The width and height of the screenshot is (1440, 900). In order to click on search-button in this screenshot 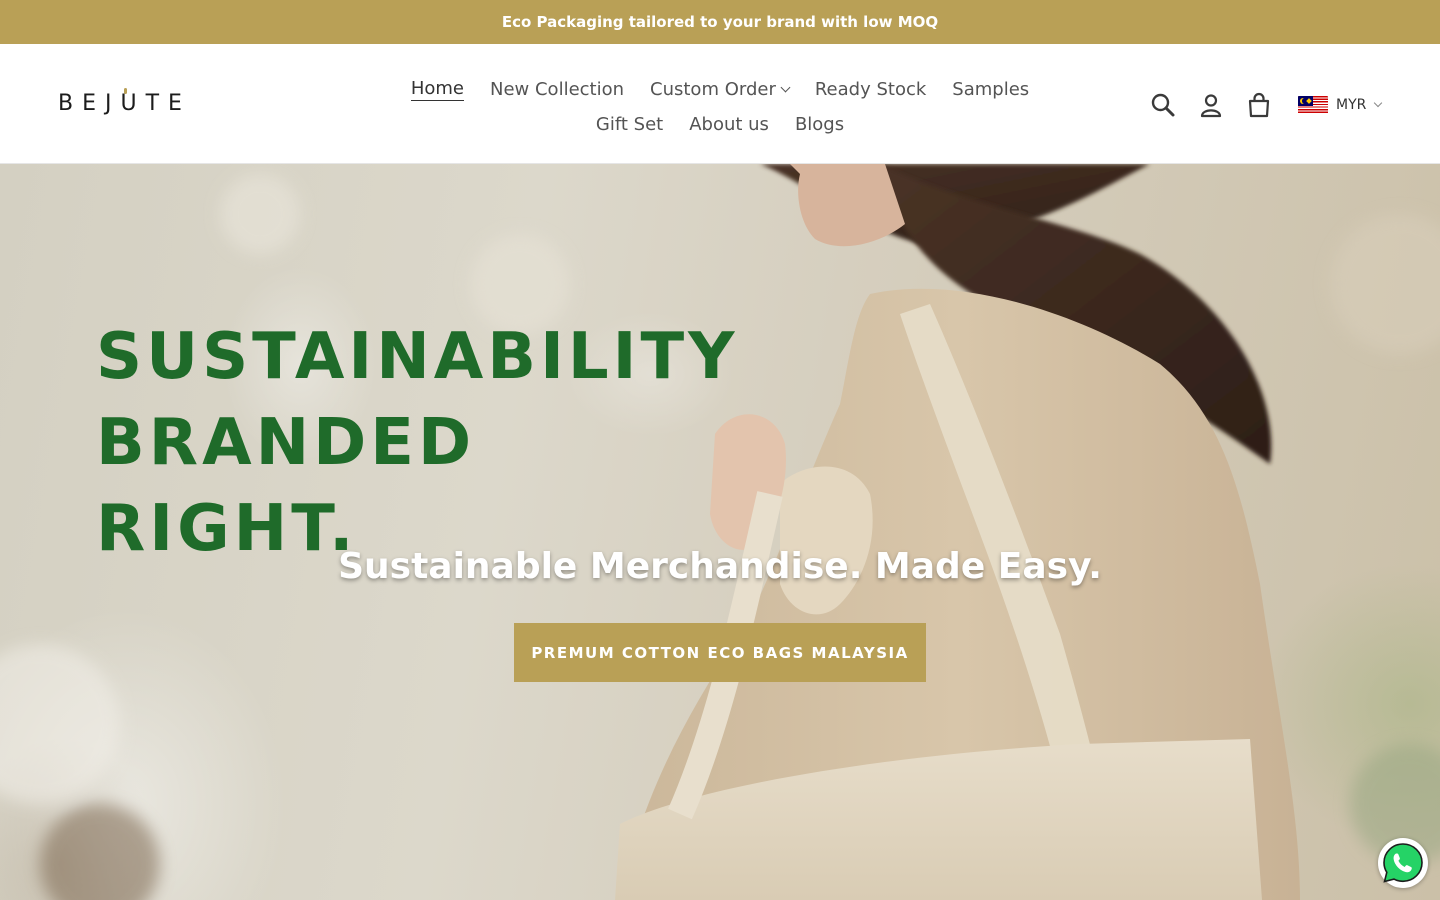, I will do `click(1163, 105)`.